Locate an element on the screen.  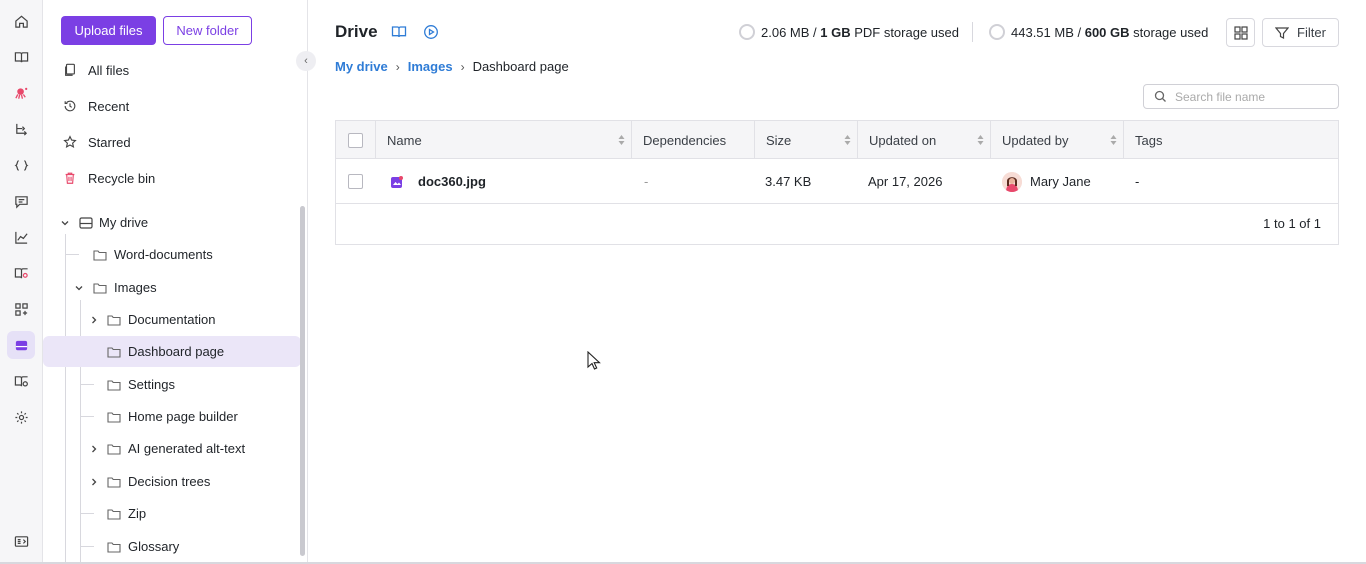
analytics-icon is located at coordinates (21, 237).